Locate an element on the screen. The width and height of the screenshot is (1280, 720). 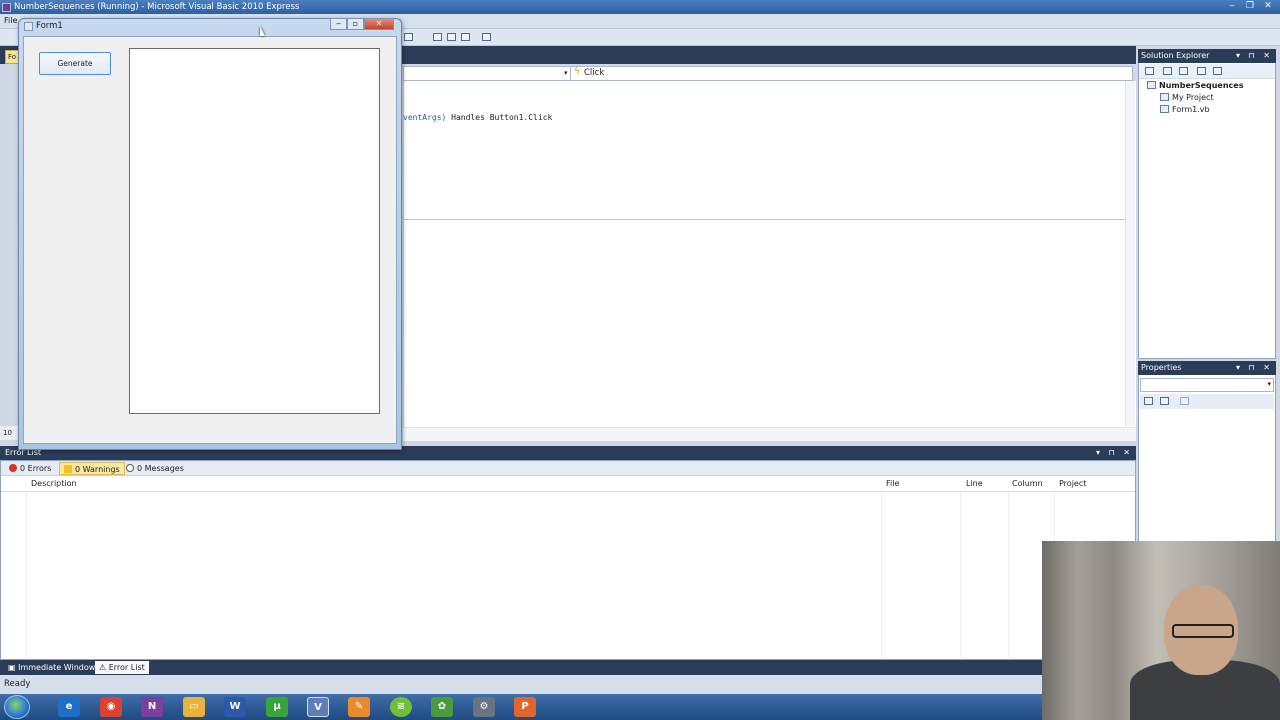
form-title: Form1 is located at coordinates (49, 26).